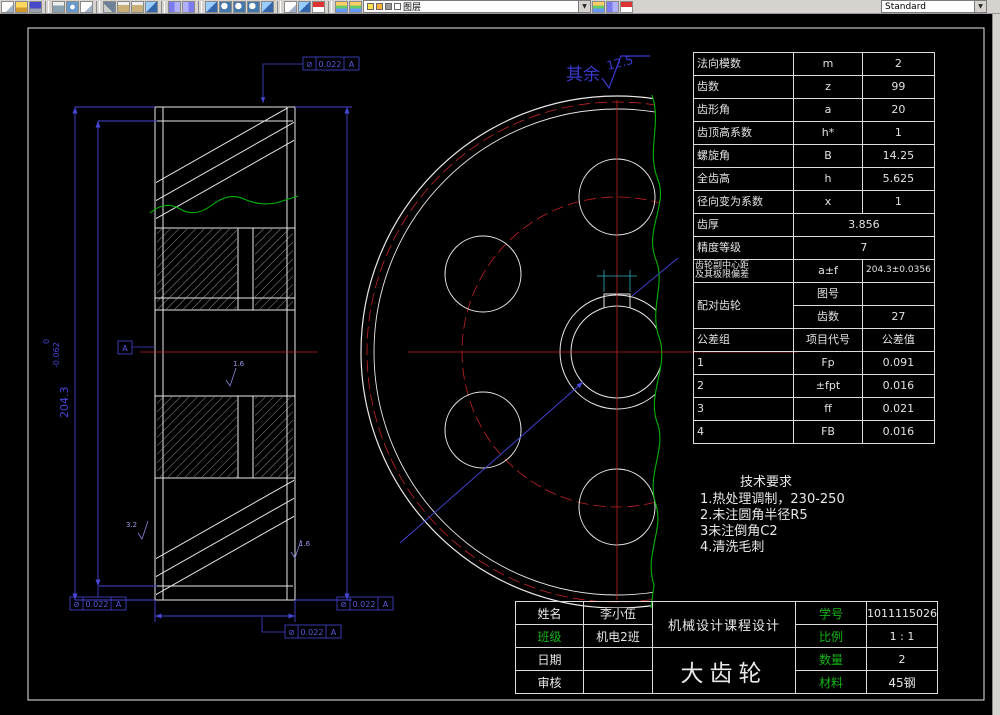 The width and height of the screenshot is (1000, 715). I want to click on param-row: 齿厚 3.856, so click(814, 225).